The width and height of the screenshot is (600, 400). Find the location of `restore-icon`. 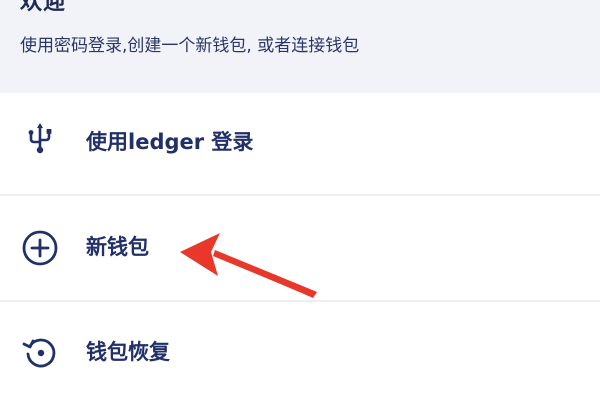

restore-icon is located at coordinates (40, 352).